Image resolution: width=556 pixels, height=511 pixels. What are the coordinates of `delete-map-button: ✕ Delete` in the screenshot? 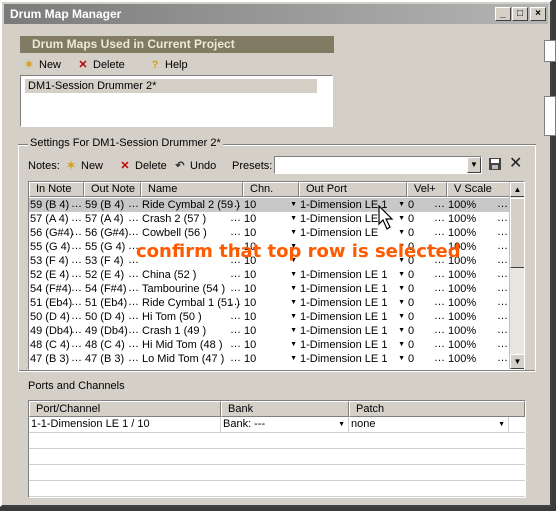 It's located at (100, 65).